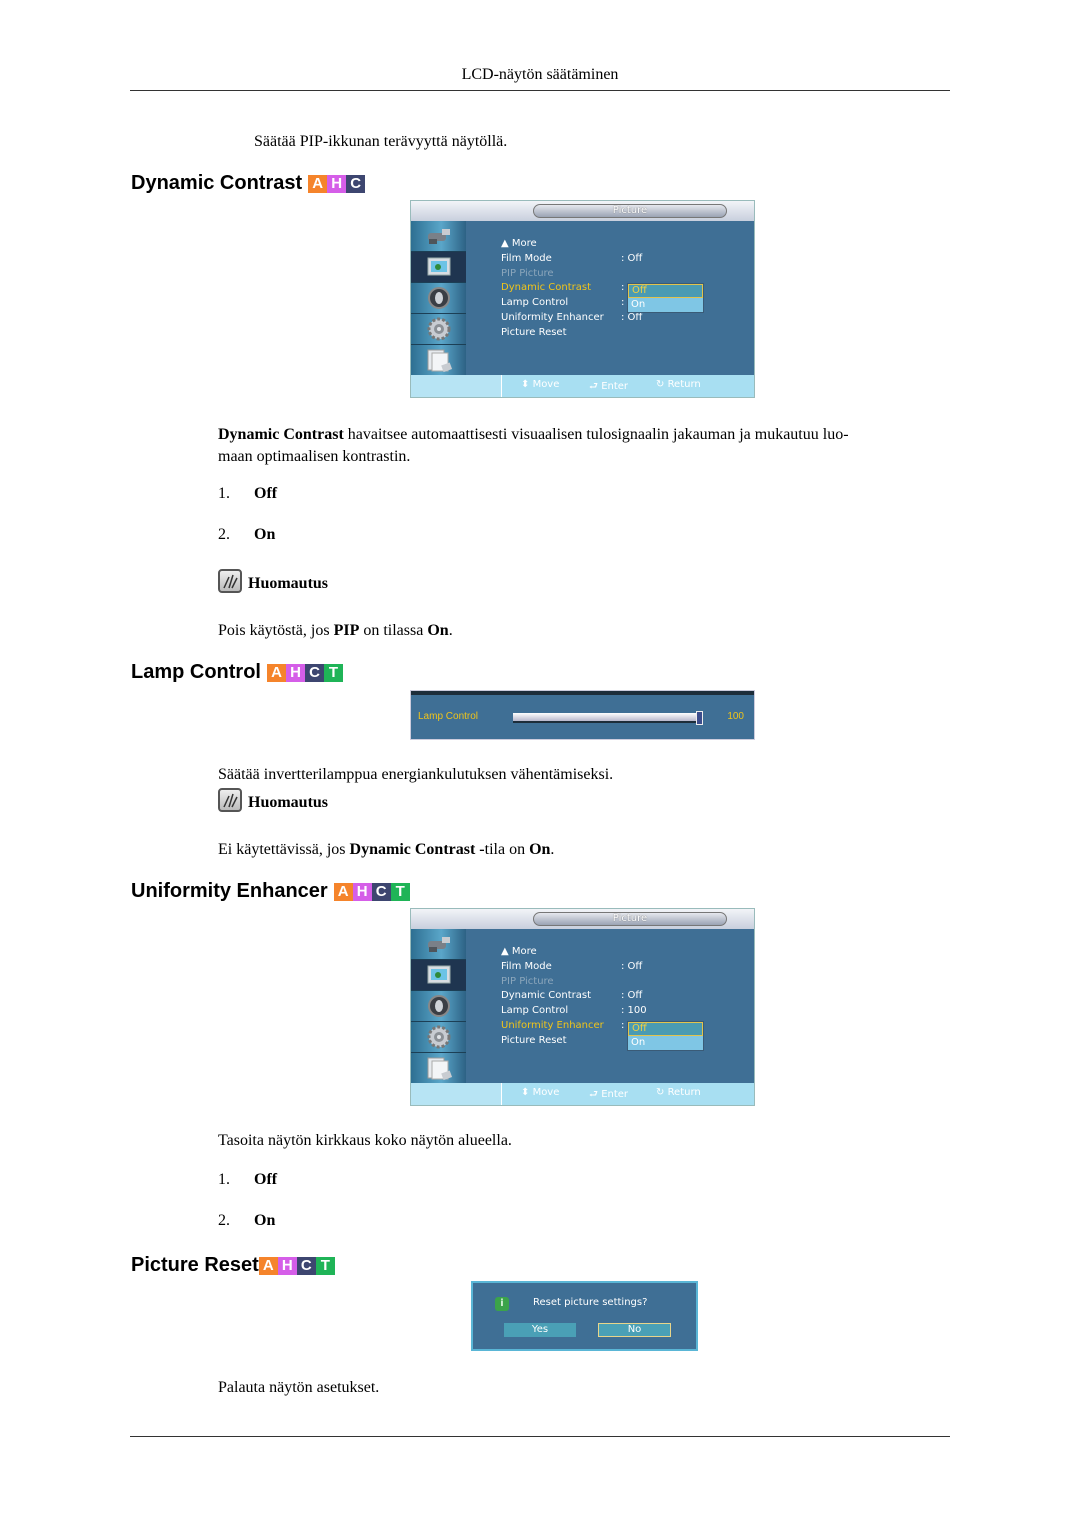 This screenshot has height=1527, width=1080. I want to click on osd-row-picture-reset: Picture Reset, so click(606, 333).